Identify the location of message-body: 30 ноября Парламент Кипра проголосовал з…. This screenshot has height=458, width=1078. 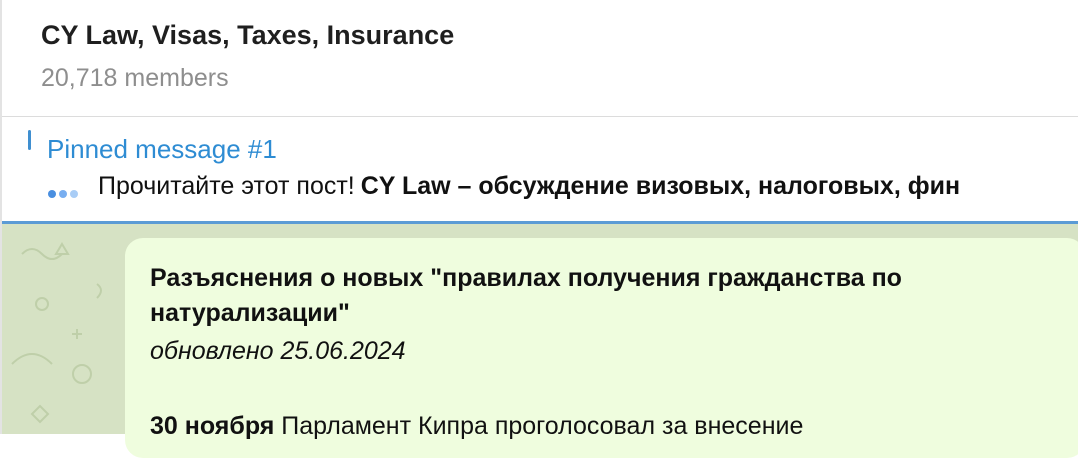
(476, 426).